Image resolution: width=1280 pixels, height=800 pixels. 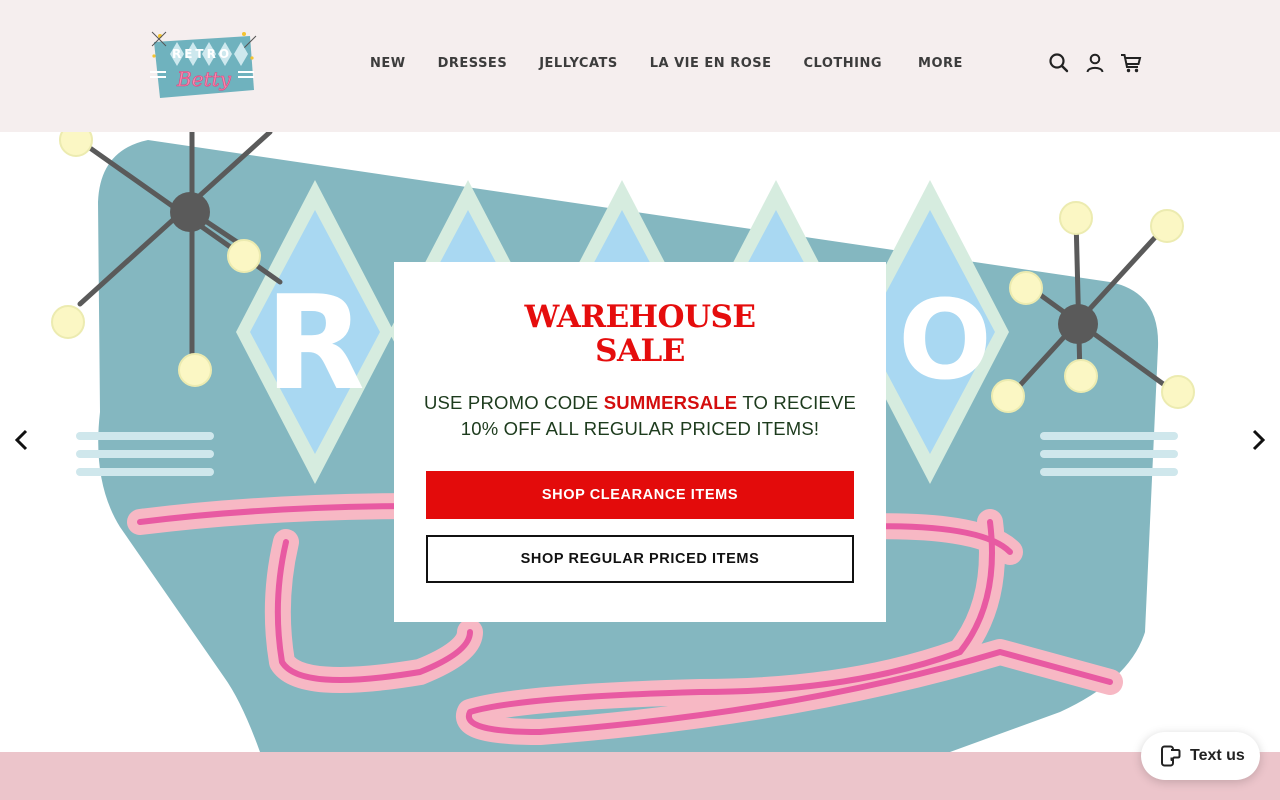 I want to click on chevron-left-icon, so click(x=22, y=440).